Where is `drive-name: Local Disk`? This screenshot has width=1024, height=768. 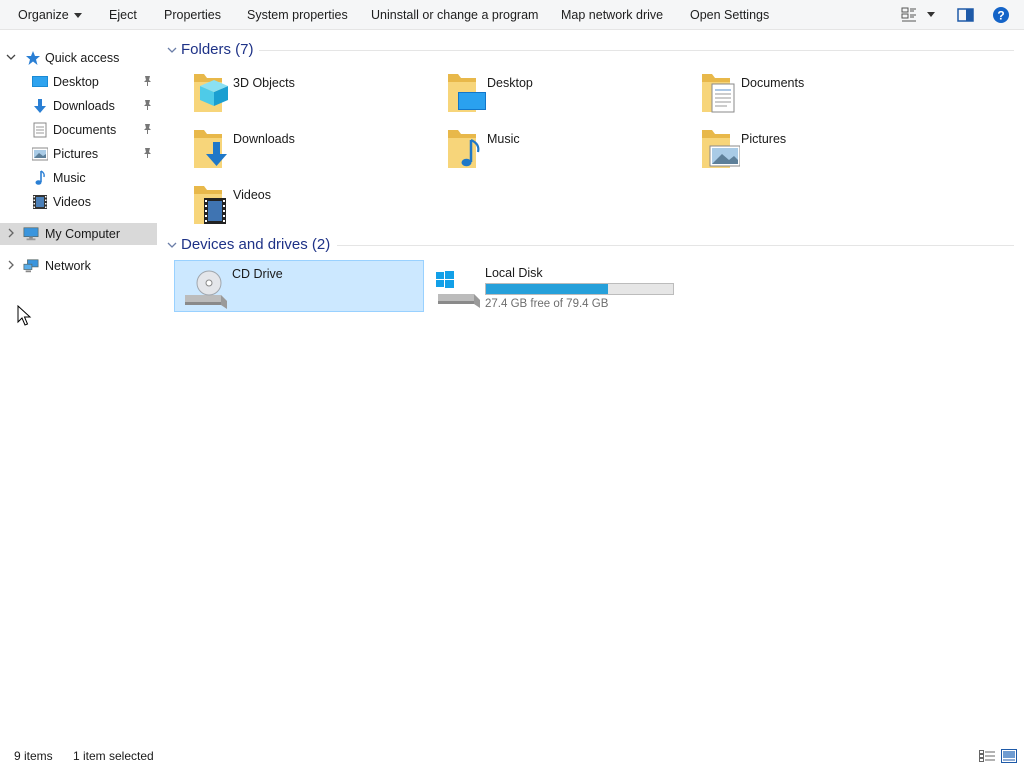 drive-name: Local Disk is located at coordinates (514, 273).